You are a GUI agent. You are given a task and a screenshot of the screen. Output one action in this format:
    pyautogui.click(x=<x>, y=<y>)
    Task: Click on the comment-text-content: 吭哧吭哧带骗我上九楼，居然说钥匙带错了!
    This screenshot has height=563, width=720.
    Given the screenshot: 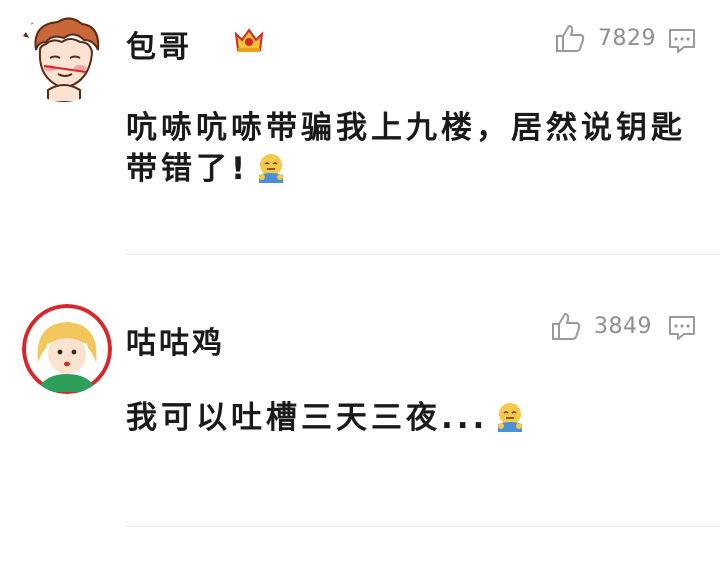 What is the action you would take?
    pyautogui.click(x=406, y=148)
    